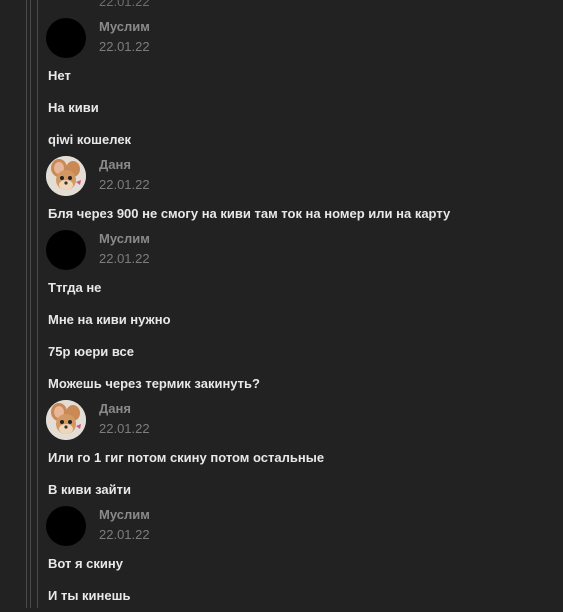 This screenshot has height=612, width=563. Describe the element at coordinates (89, 489) in the screenshot. I see `message-text: В киви зайти` at that location.